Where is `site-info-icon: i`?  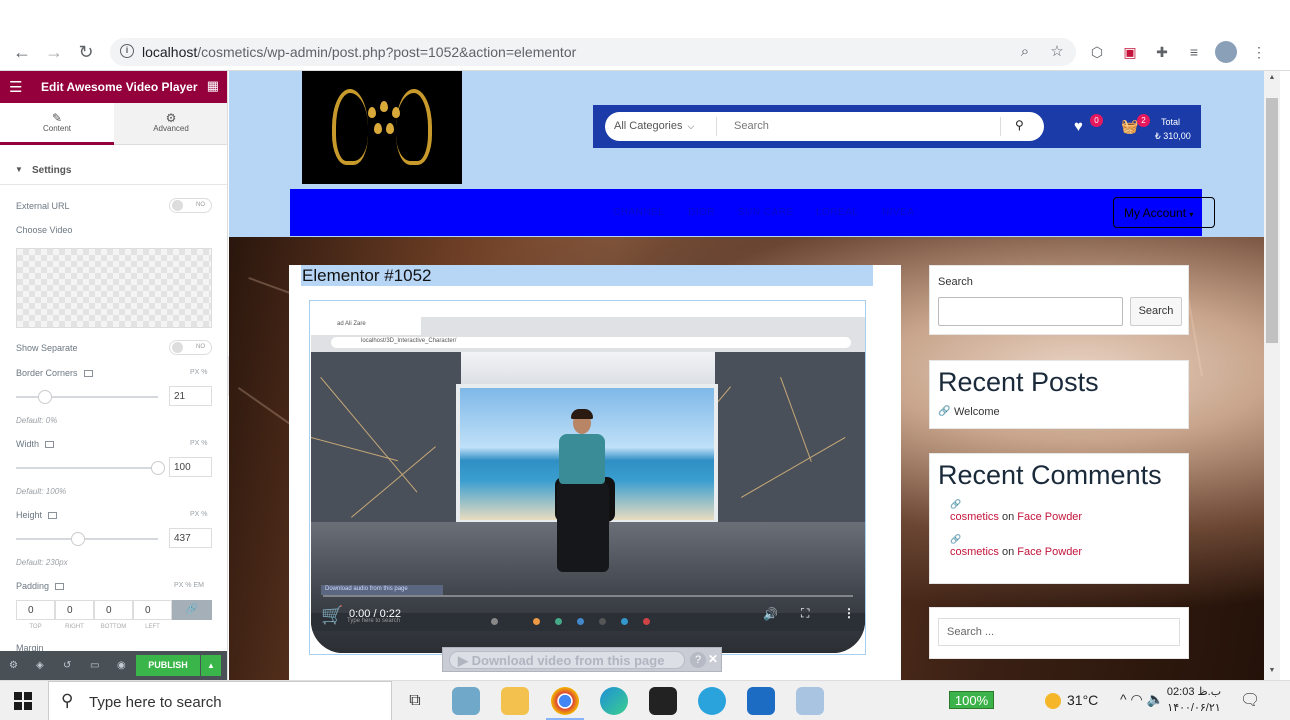
site-info-icon: i is located at coordinates (127, 51).